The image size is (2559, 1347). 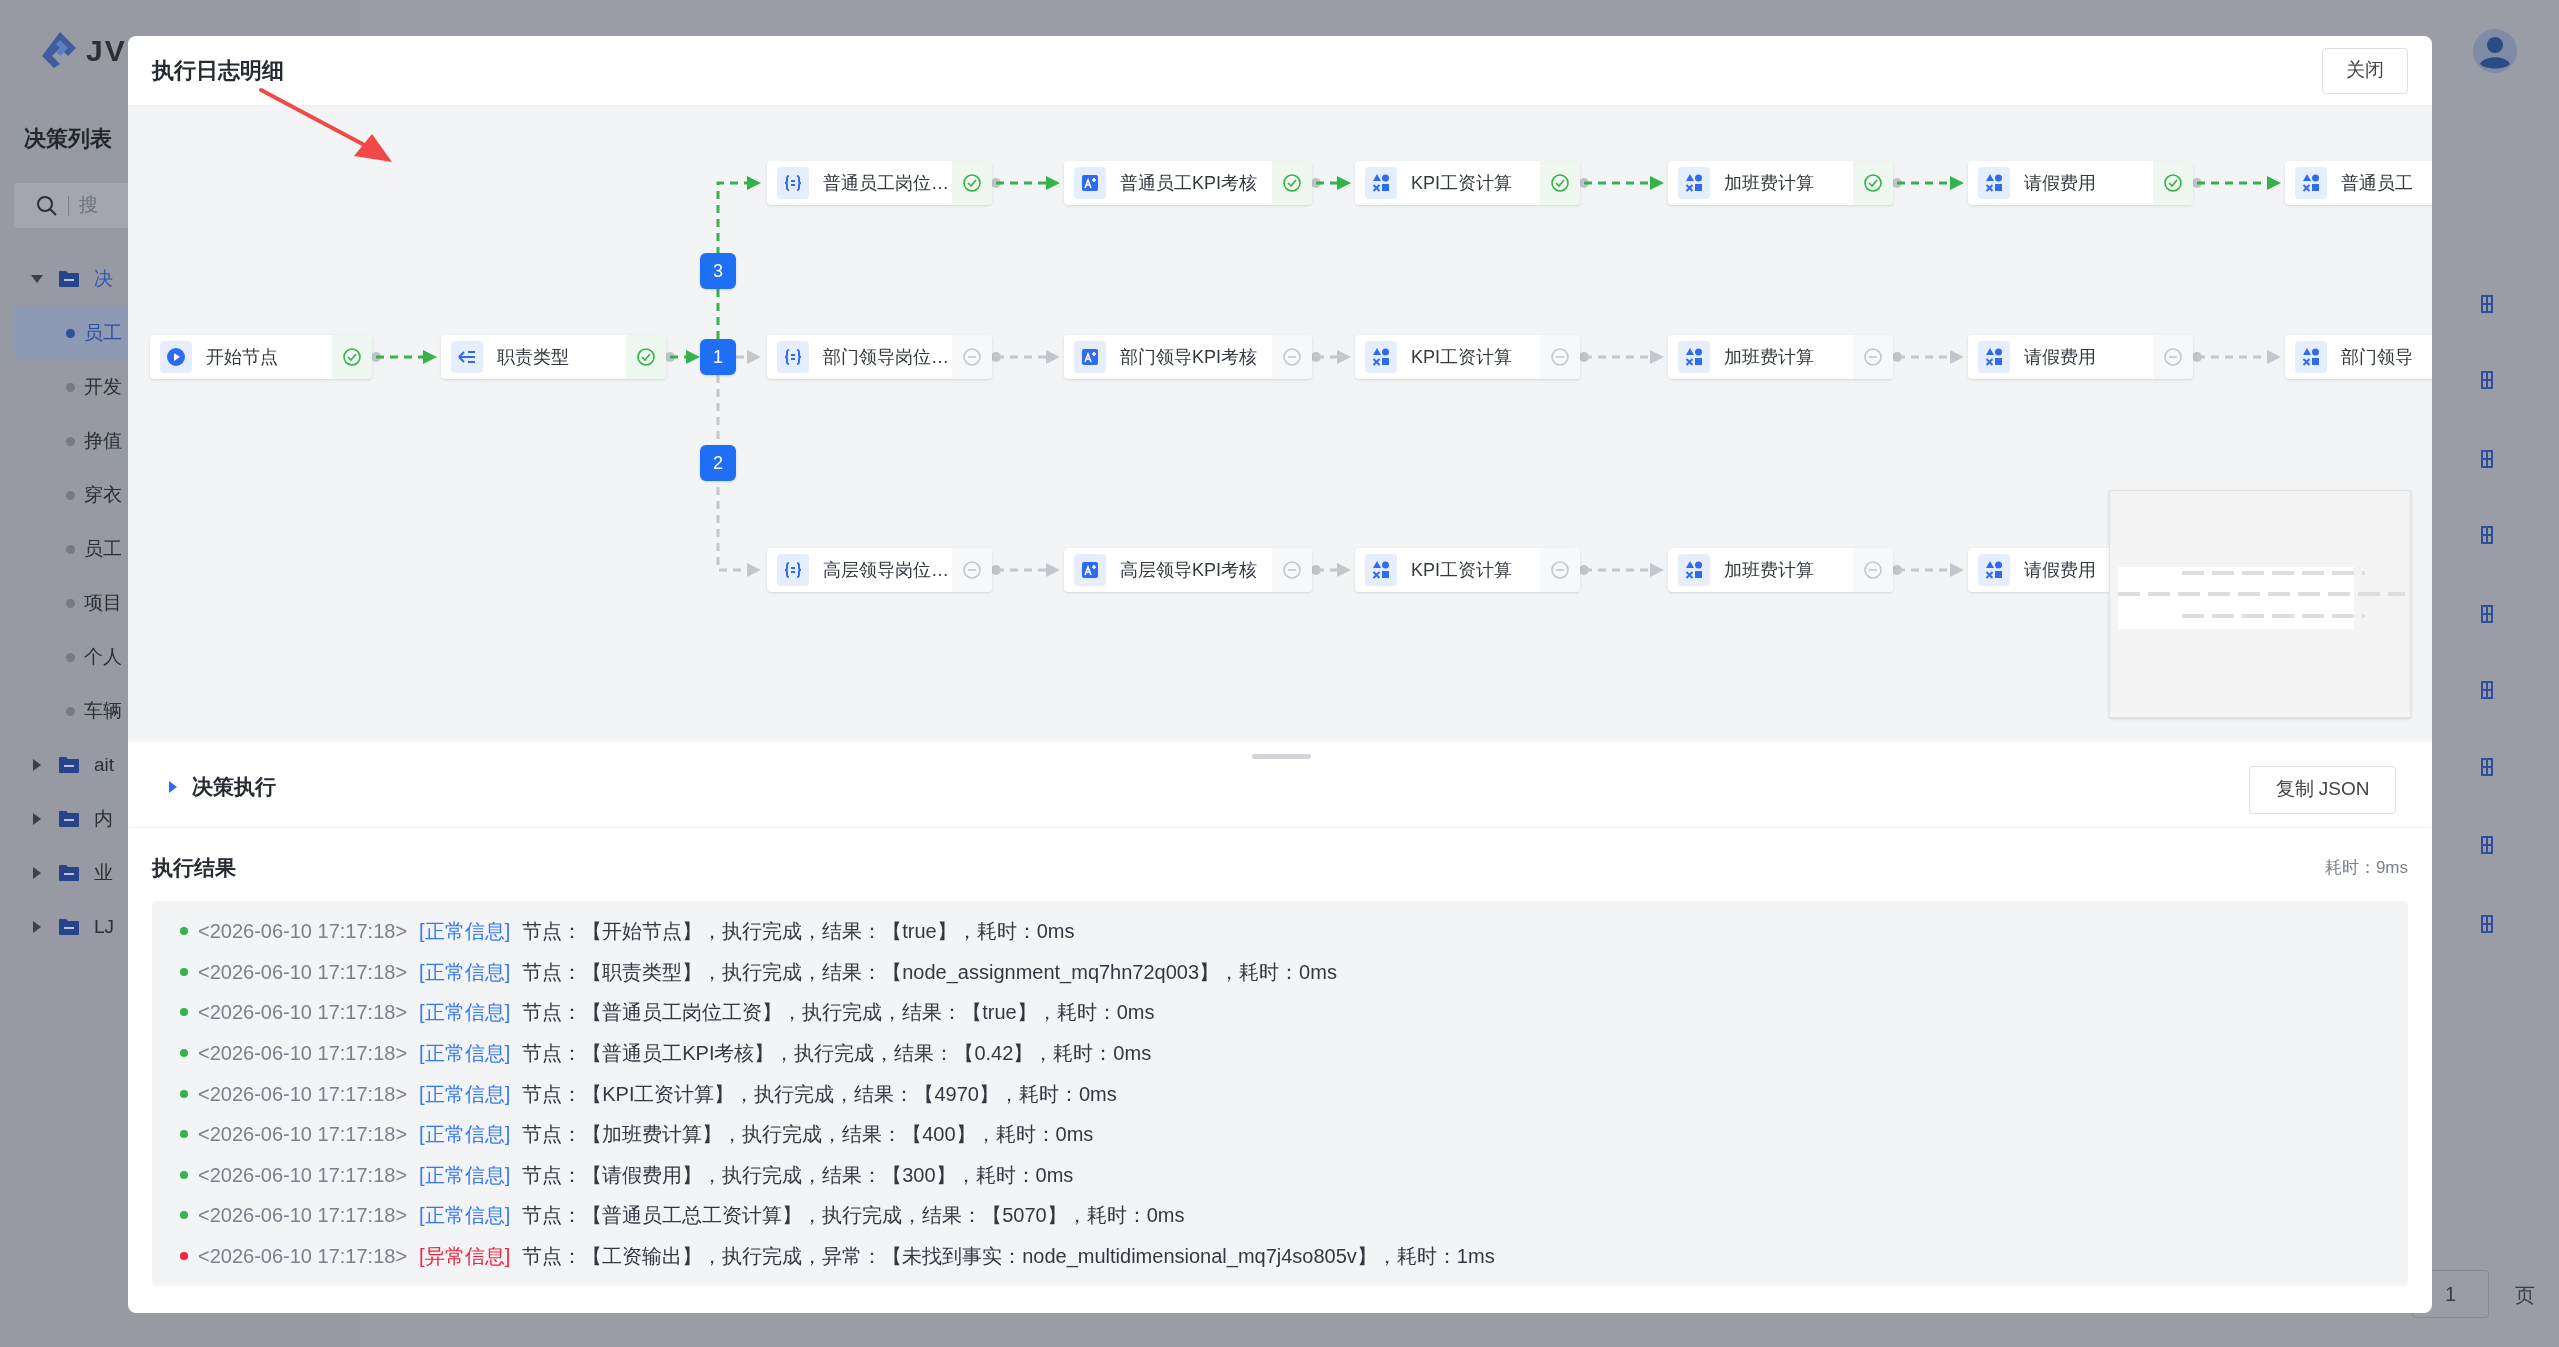 I want to click on log-message: 节点：【普通员工岗位工资】，执行完成，结果：【true】，耗时：0ms, so click(x=838, y=1013).